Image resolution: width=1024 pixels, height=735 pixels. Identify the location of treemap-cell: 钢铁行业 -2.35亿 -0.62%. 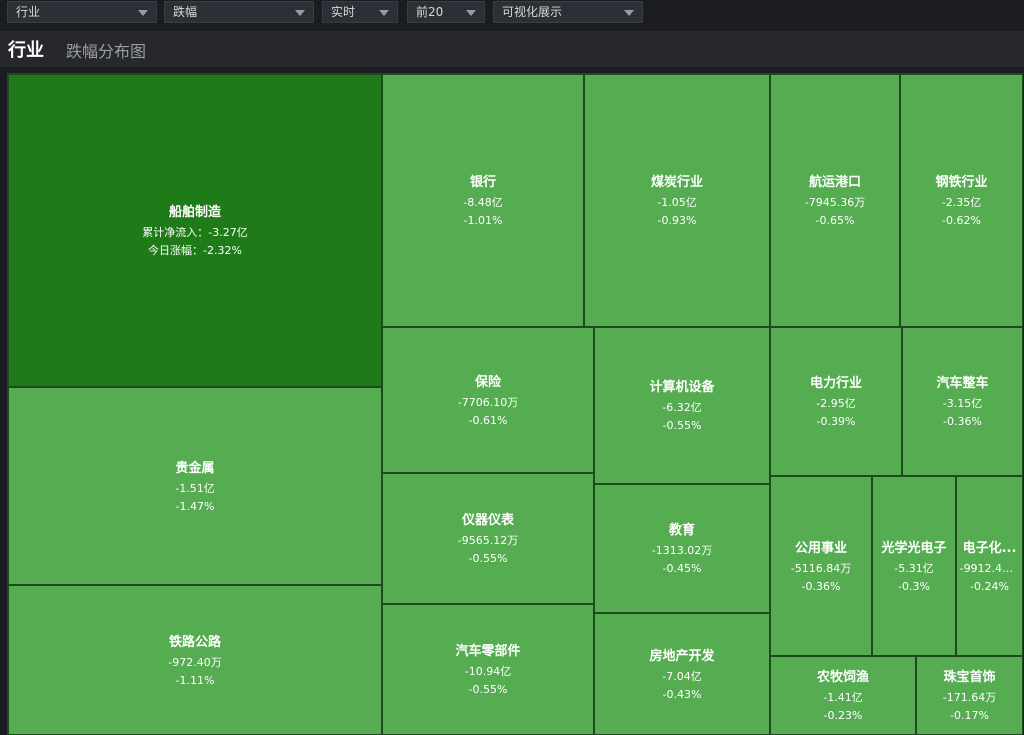
(961, 200).